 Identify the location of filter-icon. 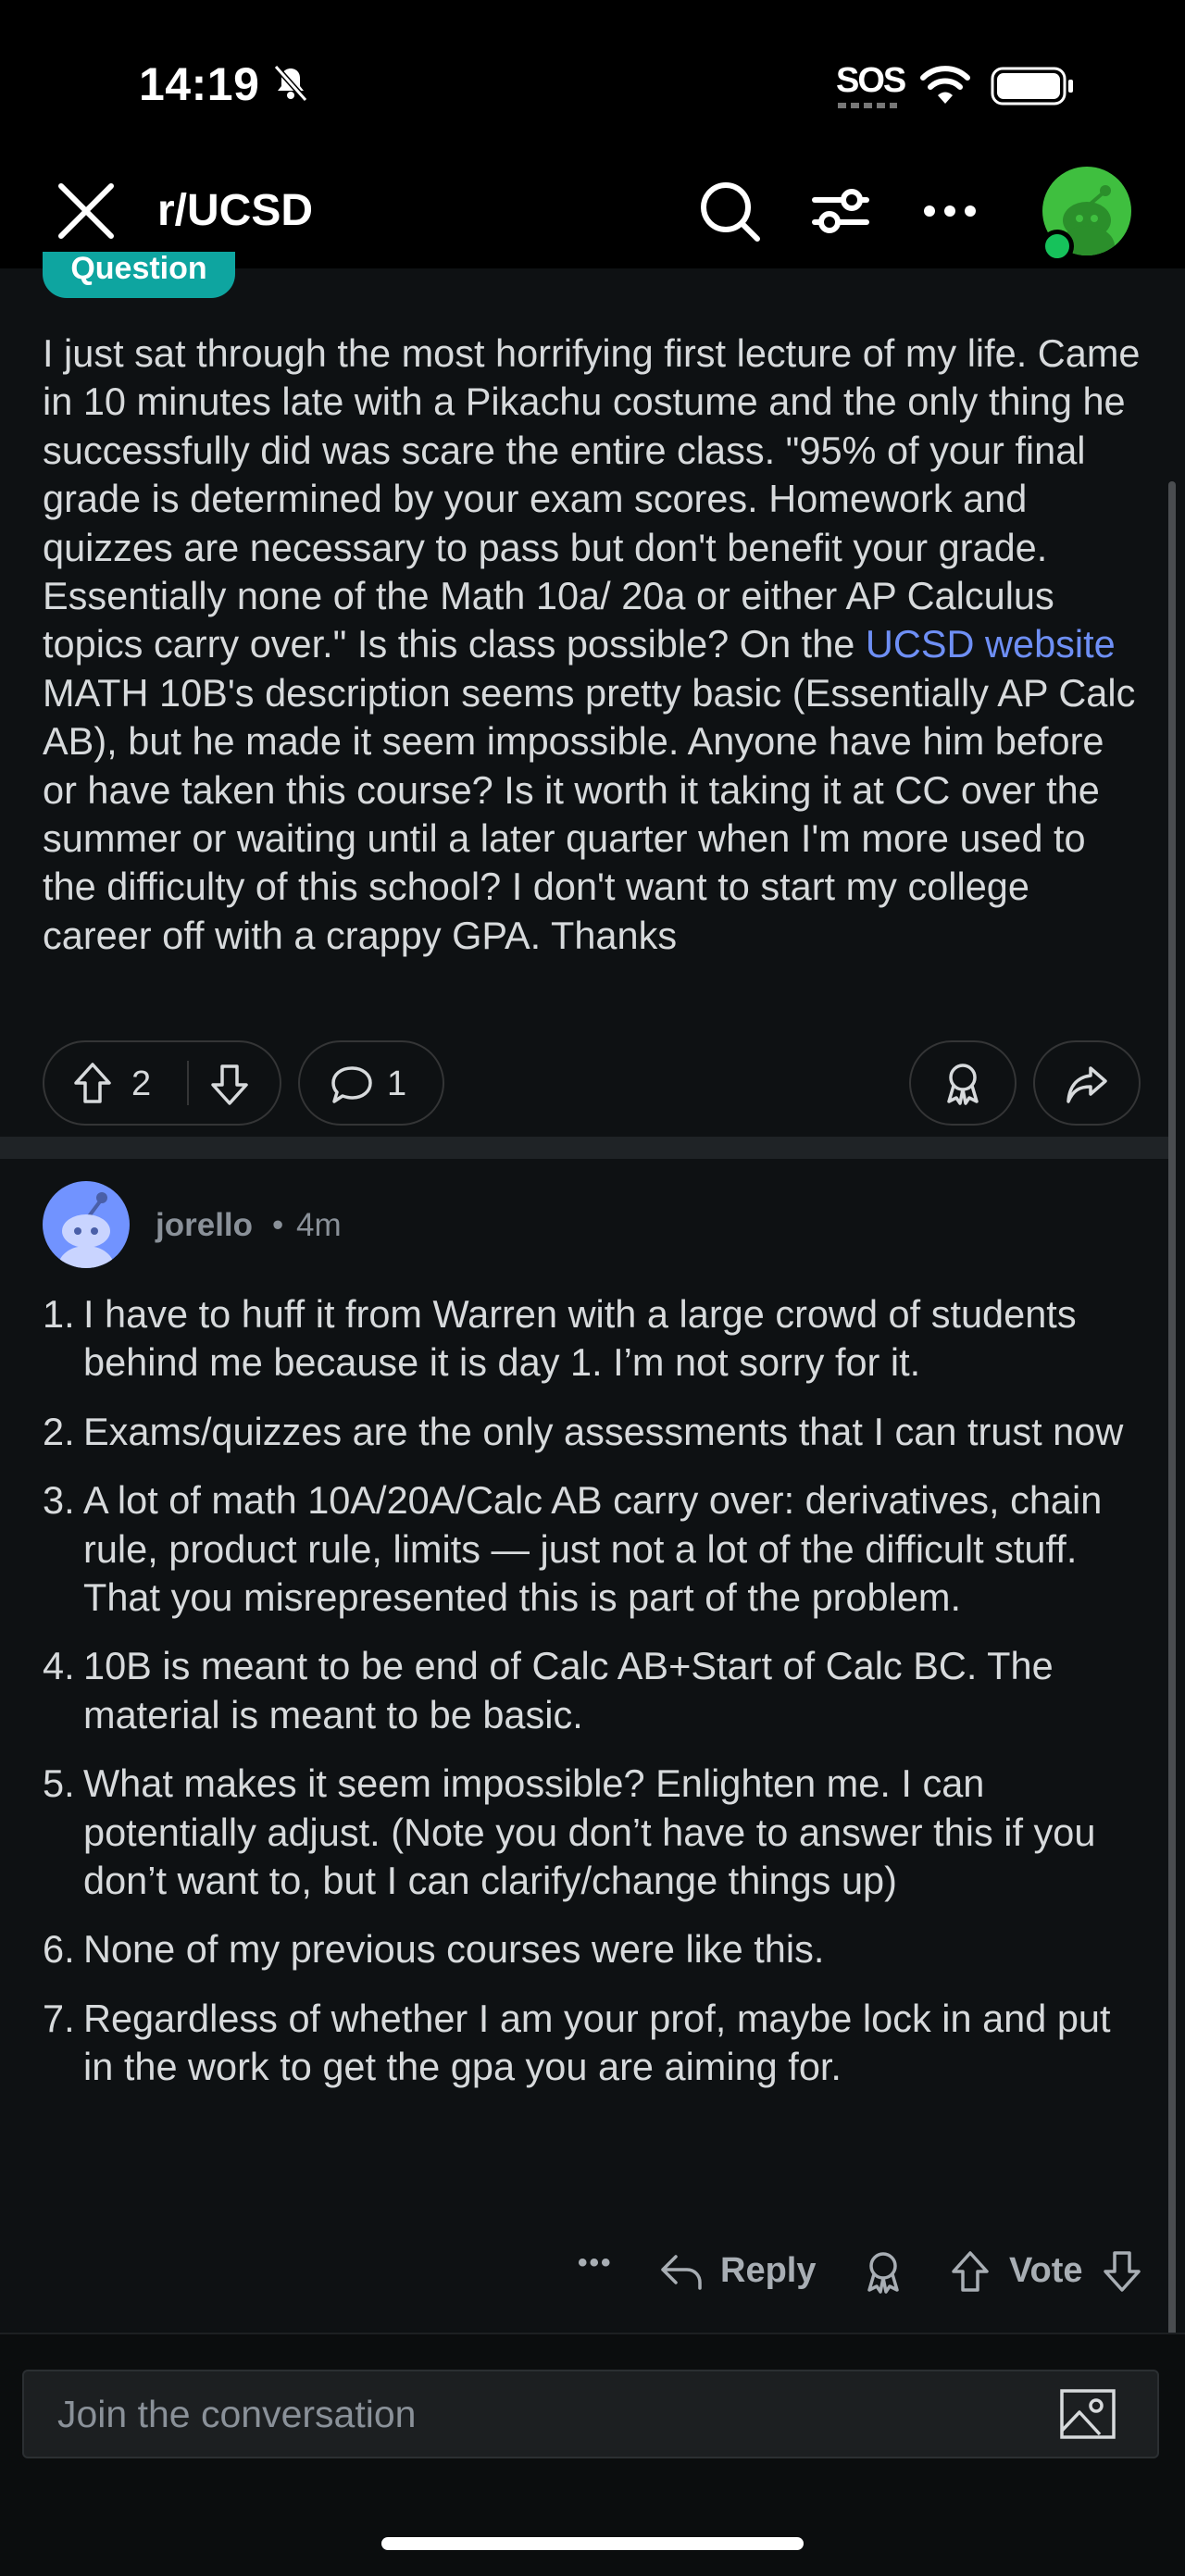
(840, 211).